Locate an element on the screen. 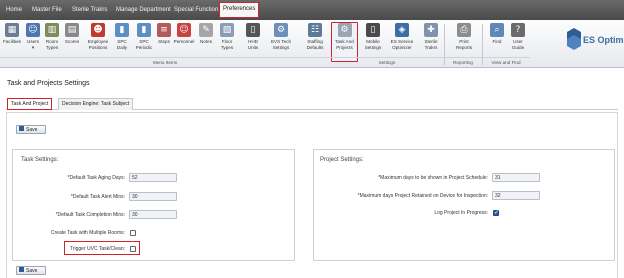 The height and width of the screenshot is (278, 624). task-and-projects-label: Task And Projects is located at coordinates (344, 44).